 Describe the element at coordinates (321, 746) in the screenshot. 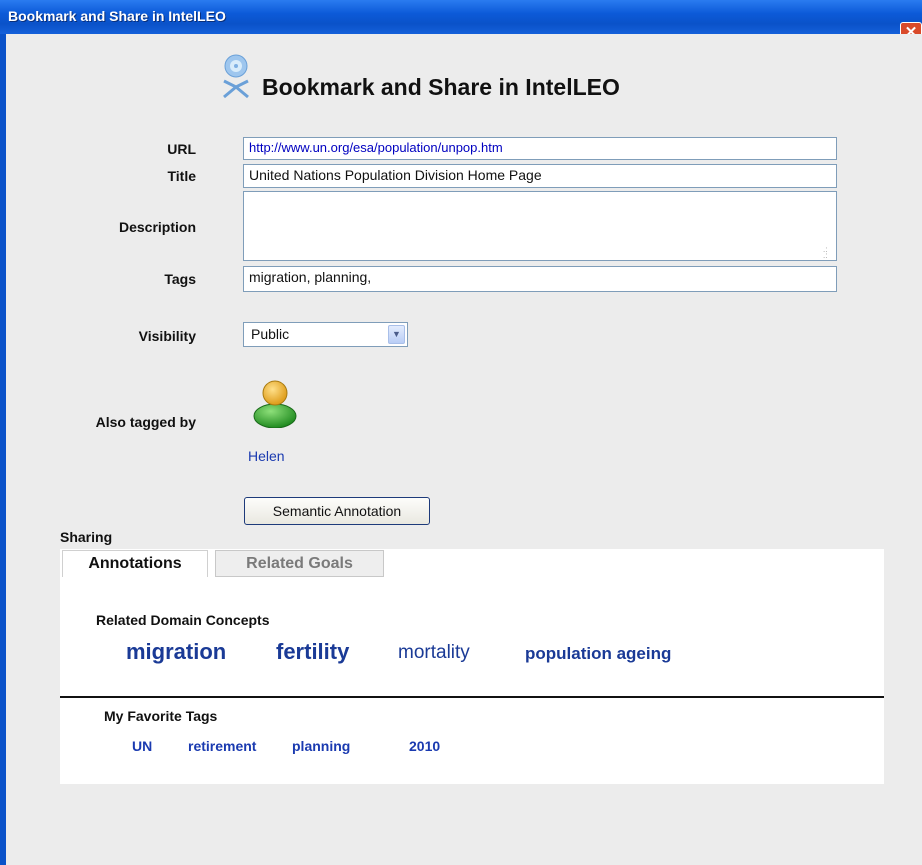

I see `favorite-tag: planning` at that location.